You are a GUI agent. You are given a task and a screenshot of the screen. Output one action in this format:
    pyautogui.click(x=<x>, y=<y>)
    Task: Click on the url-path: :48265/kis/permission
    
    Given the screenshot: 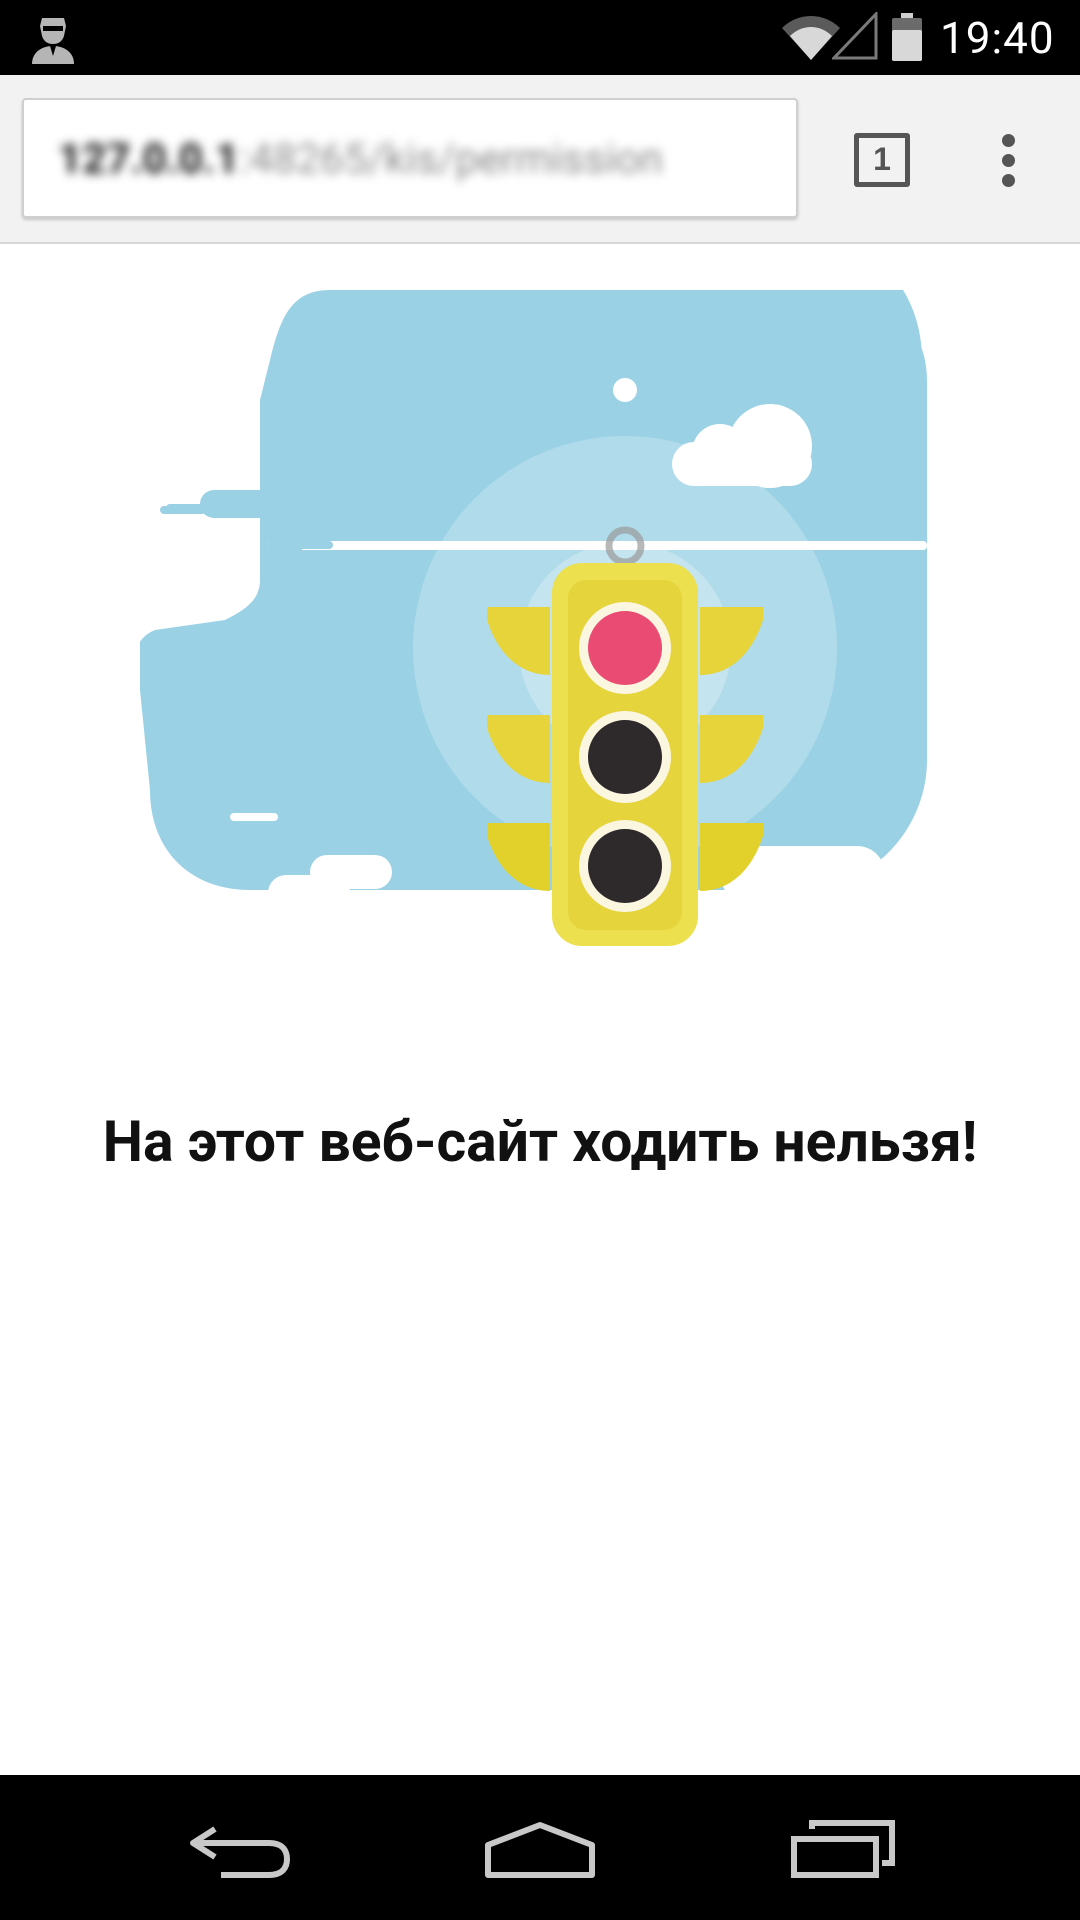 What is the action you would take?
    pyautogui.click(x=451, y=159)
    